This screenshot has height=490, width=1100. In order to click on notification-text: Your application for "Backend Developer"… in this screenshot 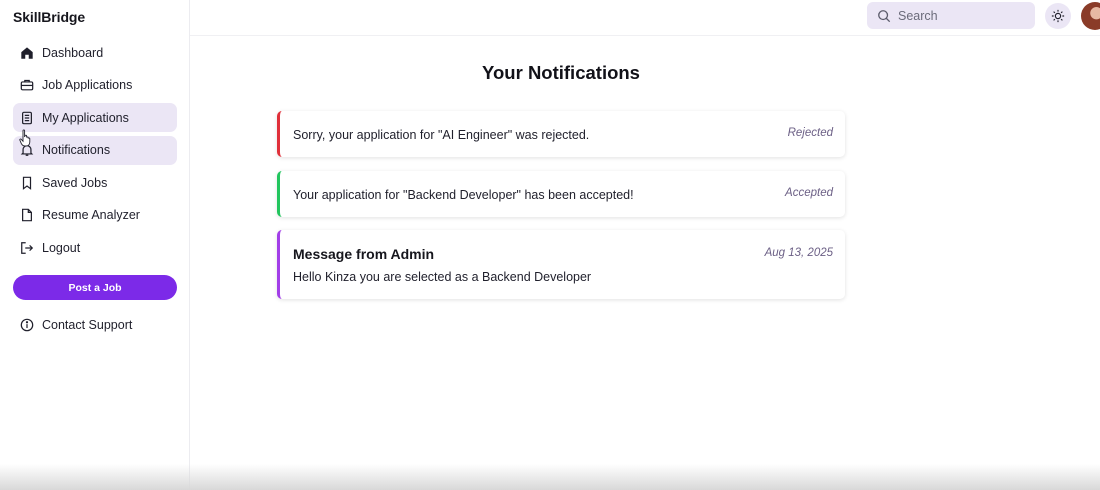, I will do `click(463, 195)`.